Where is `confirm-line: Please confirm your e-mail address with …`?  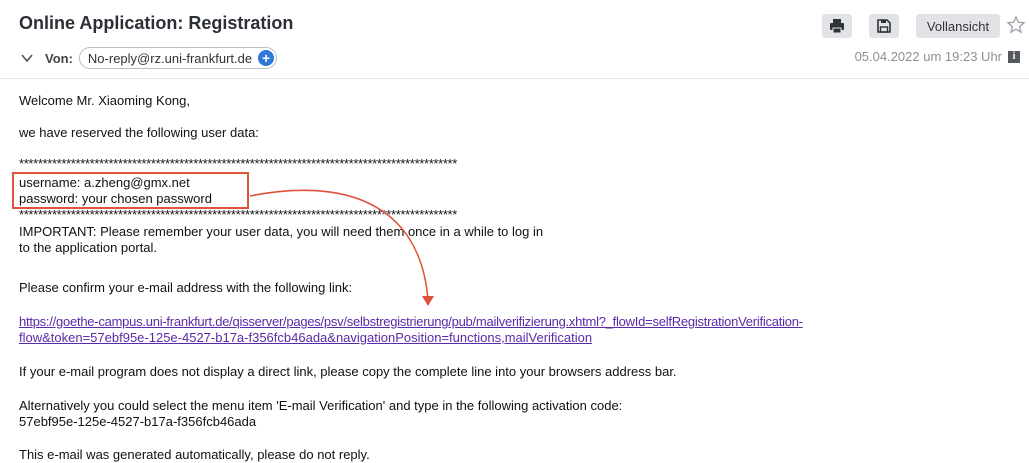
confirm-line: Please confirm your e-mail address with … is located at coordinates (186, 287).